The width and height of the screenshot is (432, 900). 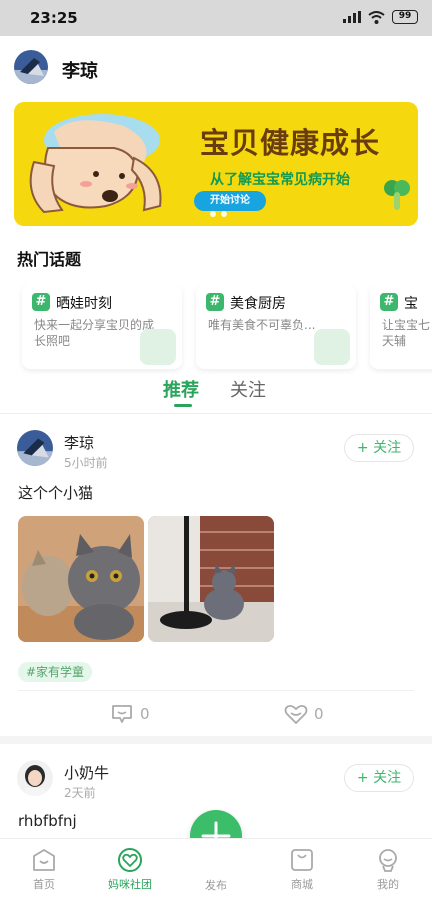 I want to click on status-bar: 23:25 99, so click(x=216, y=18).